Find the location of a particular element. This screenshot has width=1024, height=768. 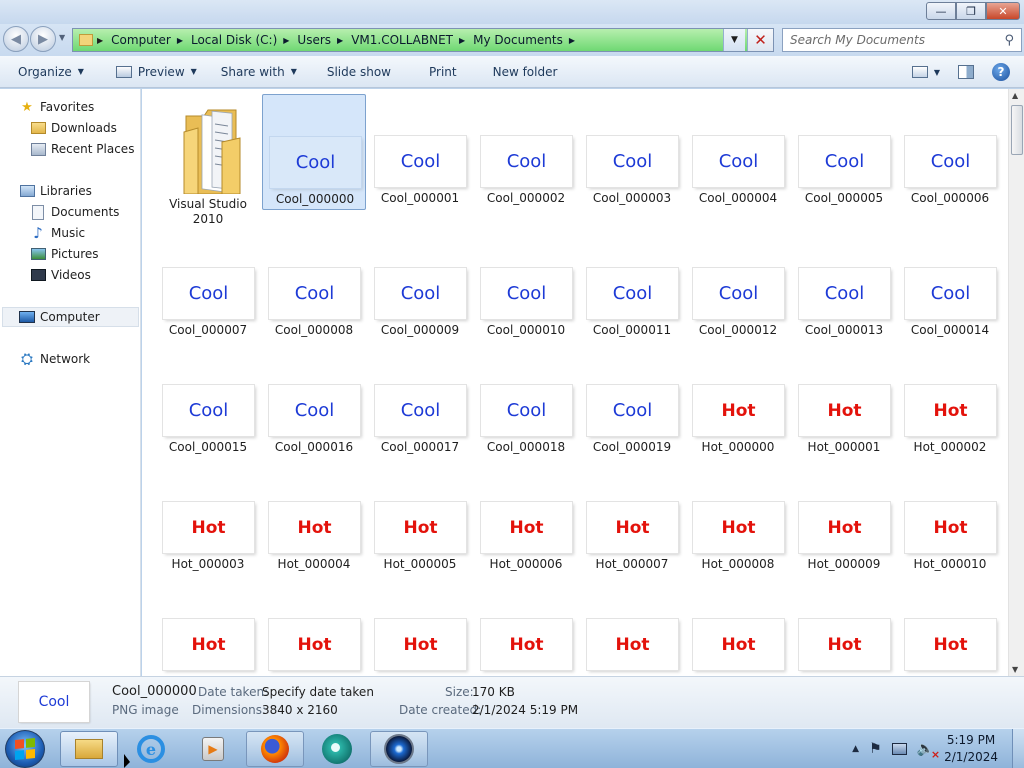

scroll-down-icon: ▼ is located at coordinates (1015, 669).